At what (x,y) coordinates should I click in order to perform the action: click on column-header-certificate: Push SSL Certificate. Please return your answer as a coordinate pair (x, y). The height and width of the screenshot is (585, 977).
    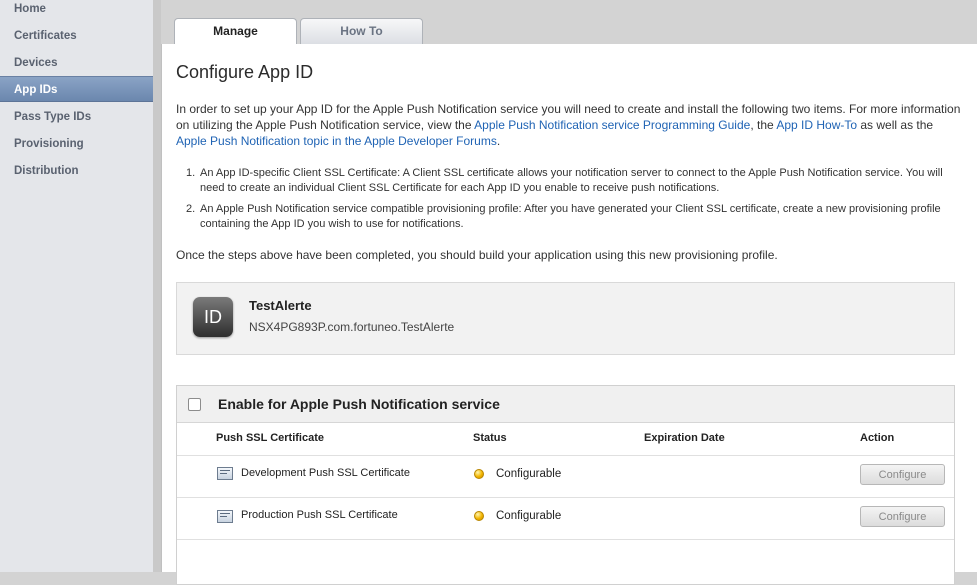
    Looking at the image, I should click on (270, 438).